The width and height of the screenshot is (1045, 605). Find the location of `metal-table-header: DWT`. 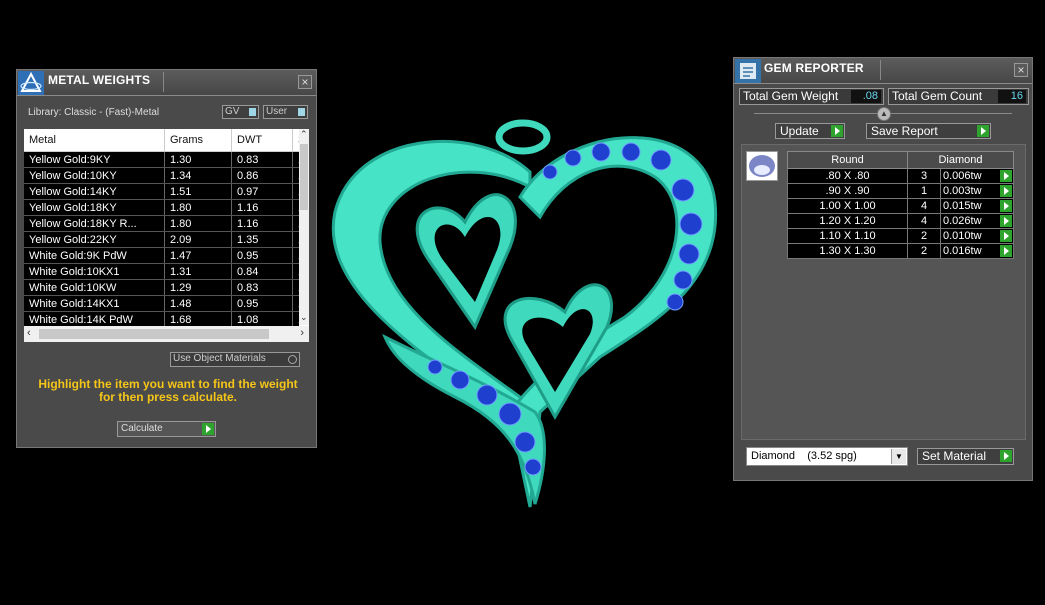

metal-table-header: DWT is located at coordinates (262, 140).